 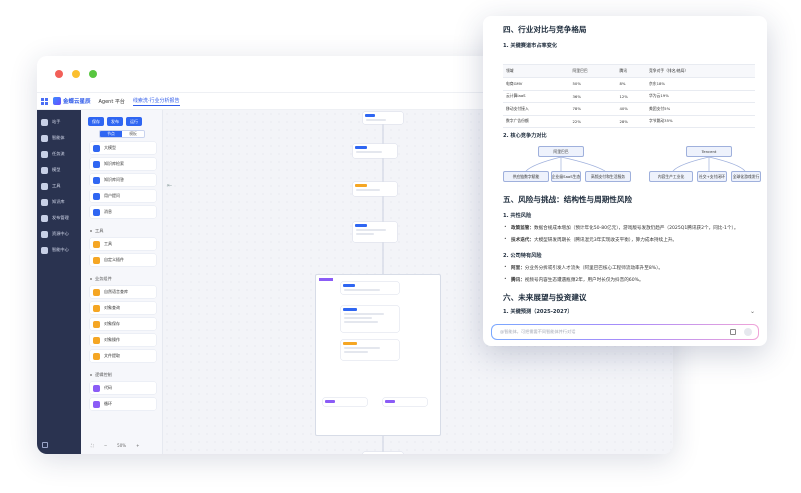 What do you see at coordinates (625, 332) in the screenshot?
I see `chat-input: @智能体，可把需要不同智能体并行对话` at bounding box center [625, 332].